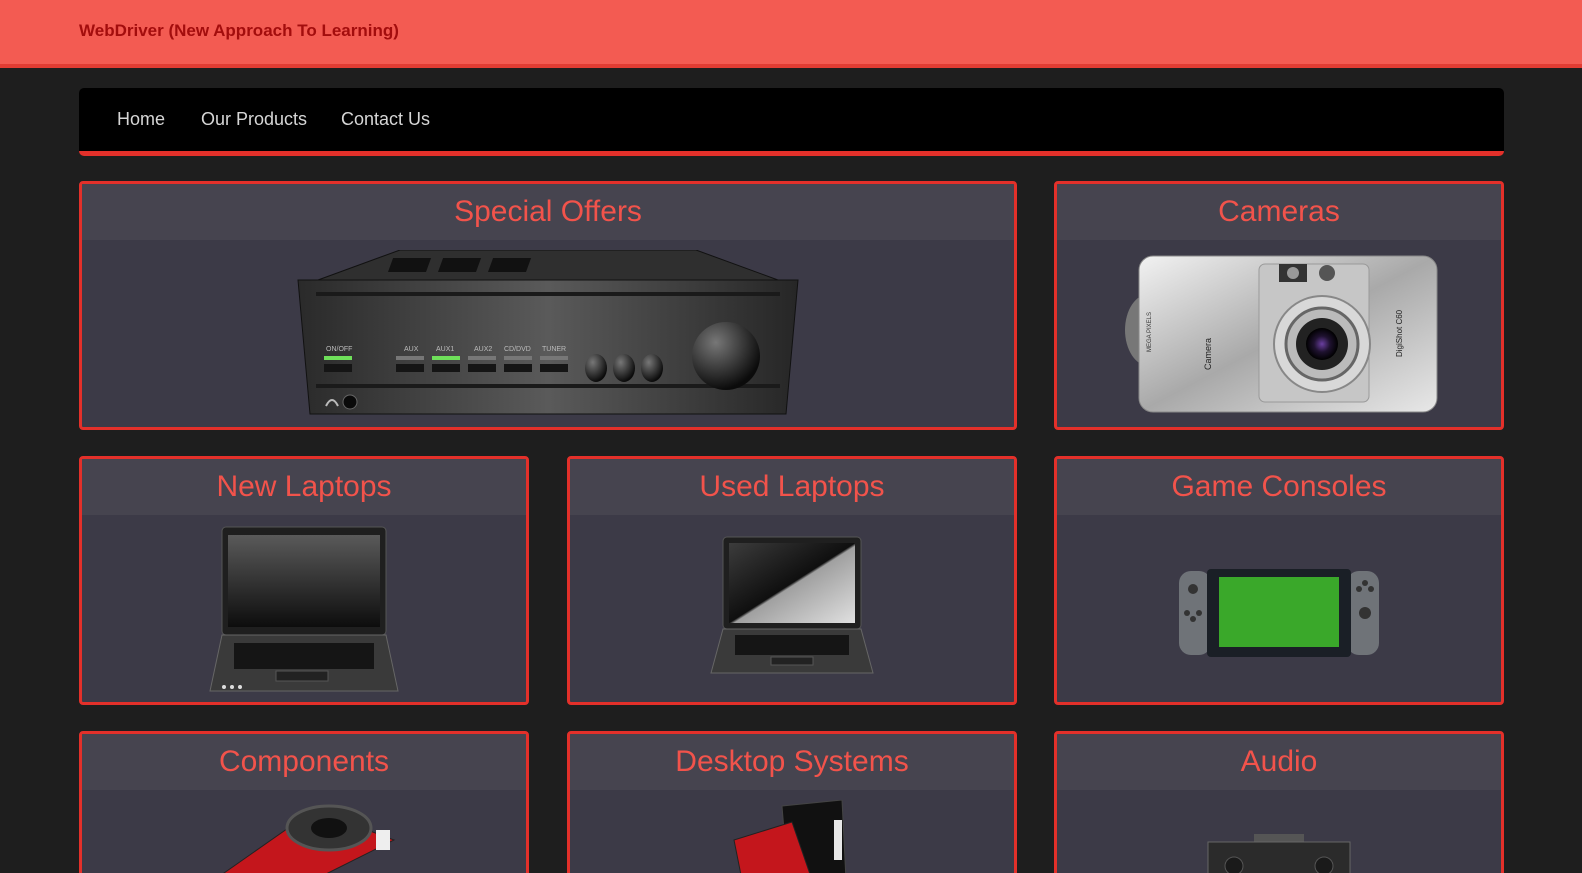 The image size is (1582, 873). What do you see at coordinates (517, 349) in the screenshot?
I see `amp-label-cddvd: CD/DVD` at bounding box center [517, 349].